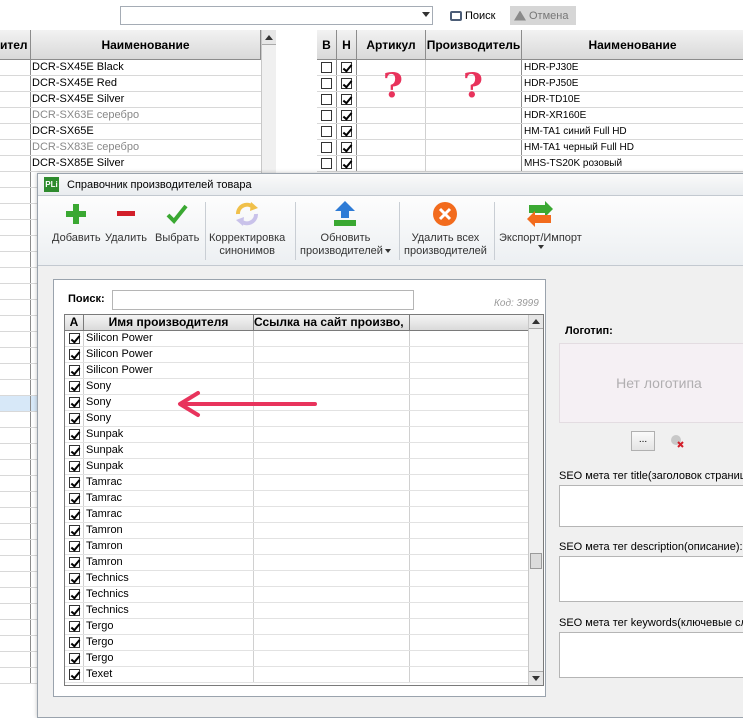 The height and width of the screenshot is (718, 743). I want to click on delete-all-button: Удалить всех производителей, so click(445, 229).